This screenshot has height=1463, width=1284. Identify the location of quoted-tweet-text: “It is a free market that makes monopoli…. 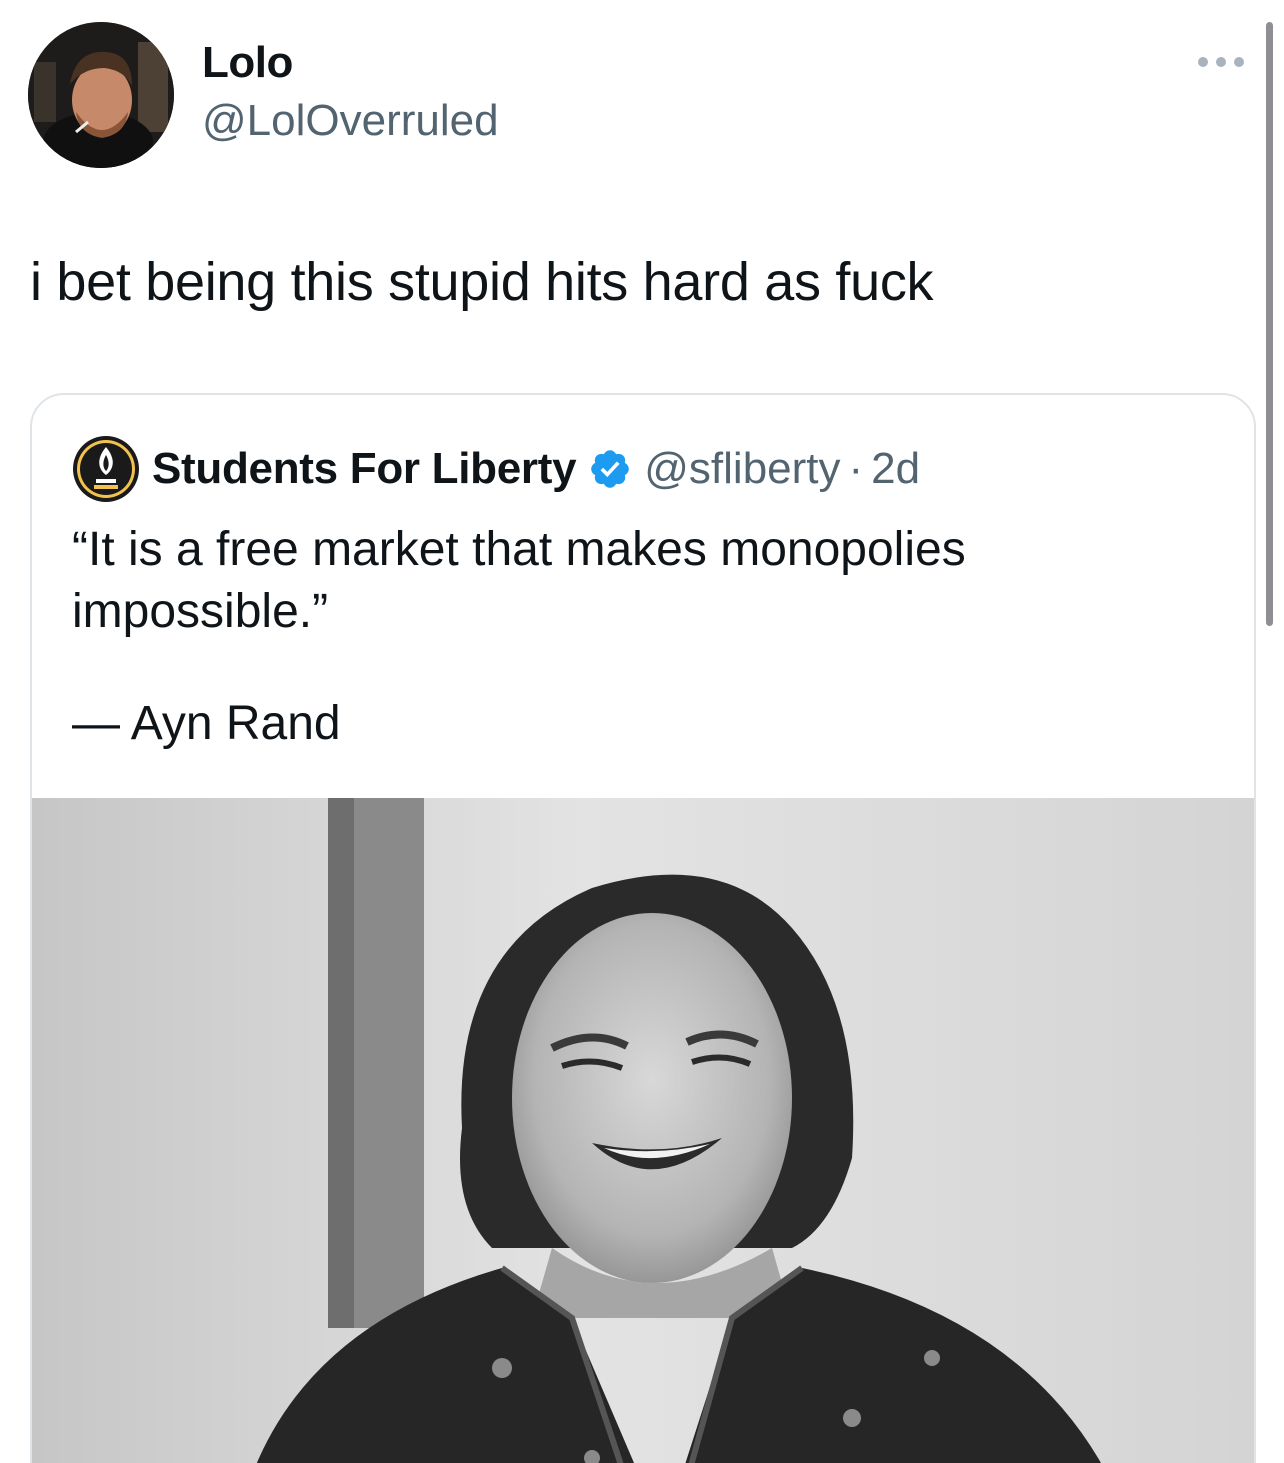
(642, 637).